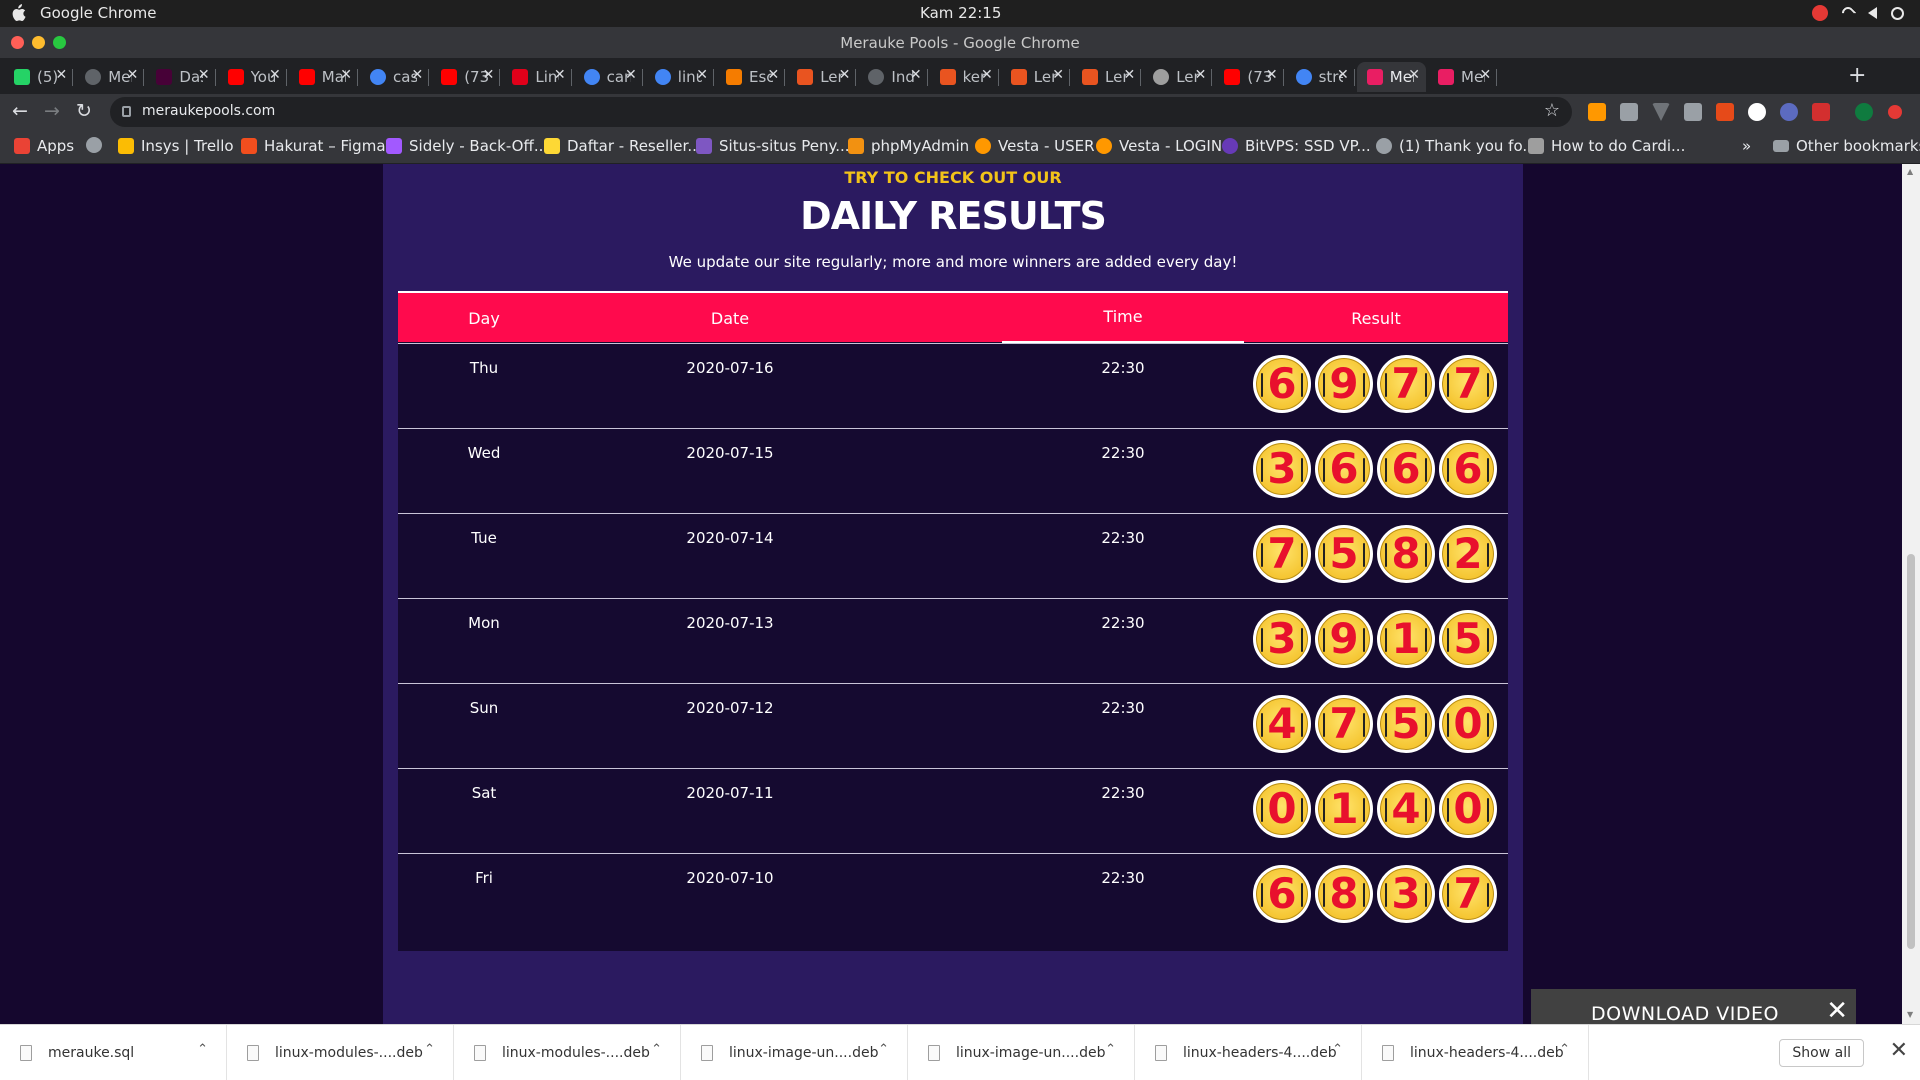  What do you see at coordinates (313, 146) in the screenshot?
I see `bookmark-item: Hakurat – Figma` at bounding box center [313, 146].